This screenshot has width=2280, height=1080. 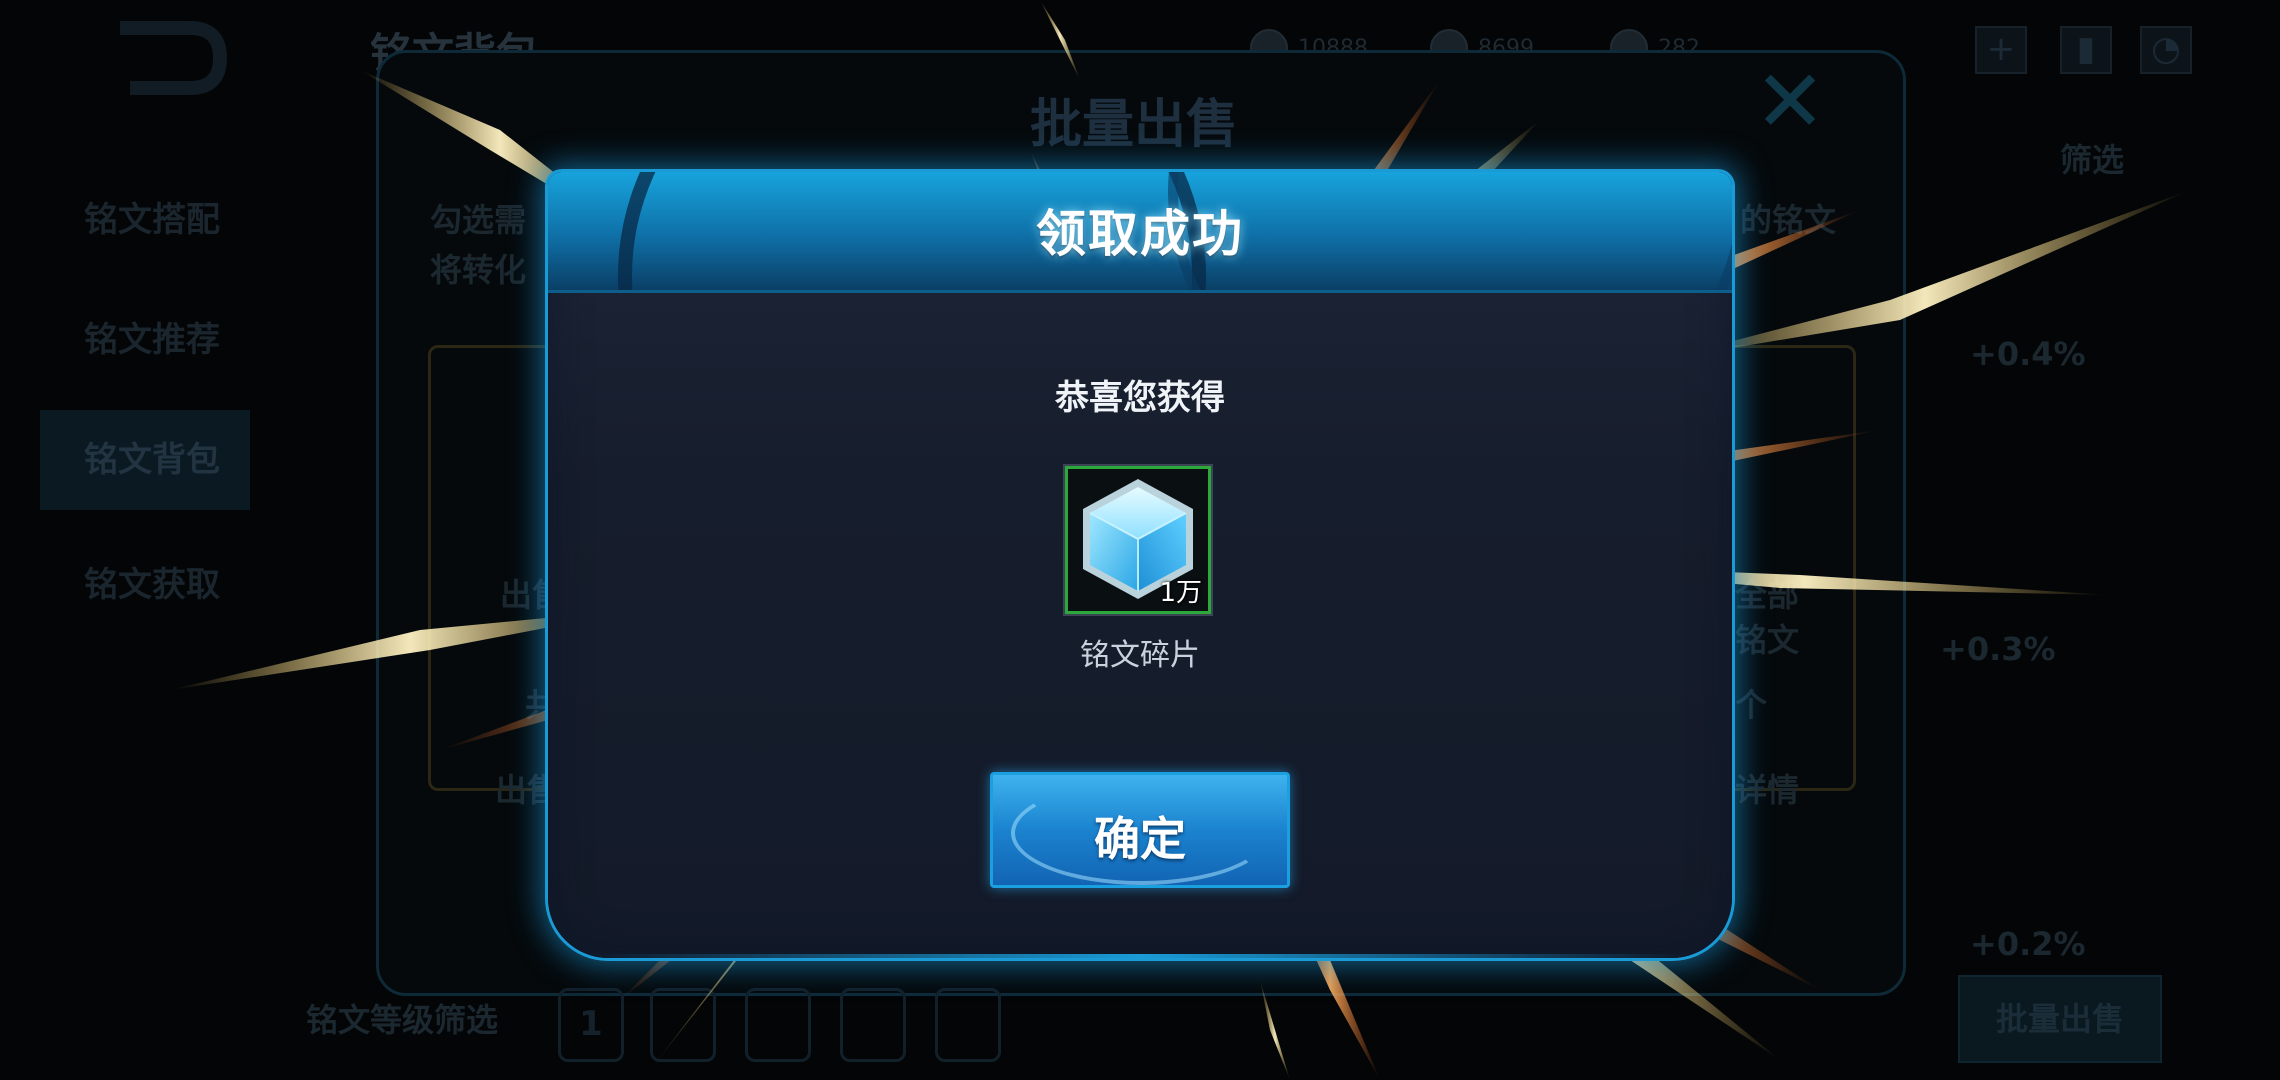 I want to click on hint-line-1: 勾选需, so click(x=478, y=220).